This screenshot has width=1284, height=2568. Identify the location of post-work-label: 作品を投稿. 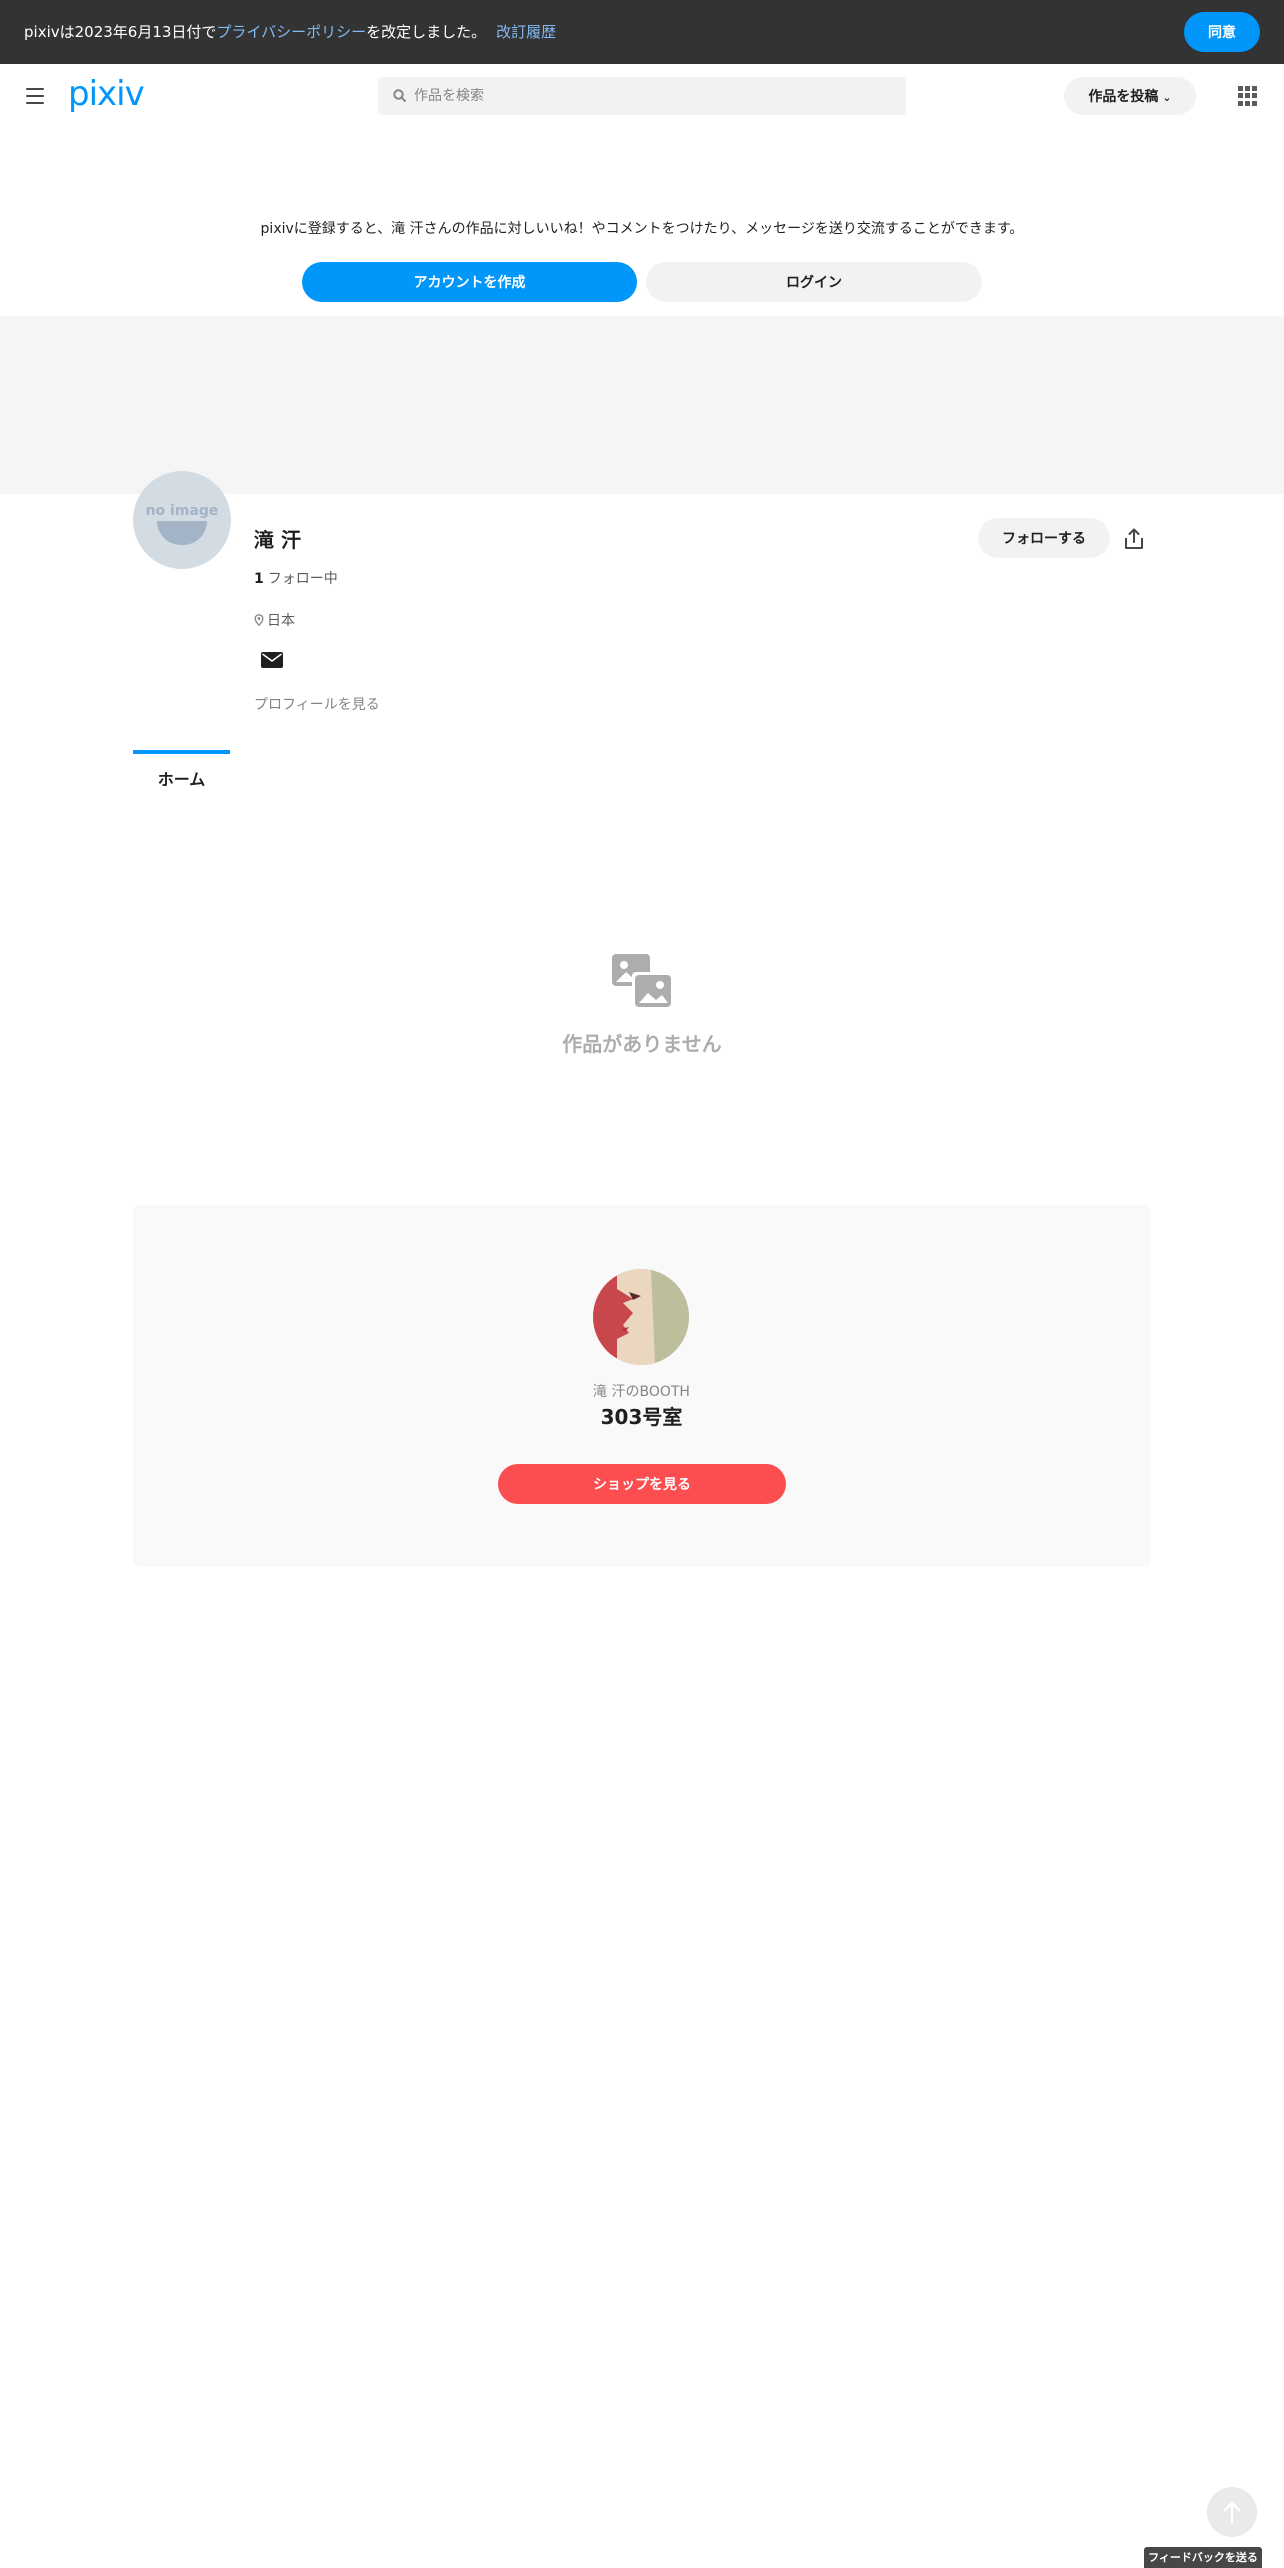
(1123, 97).